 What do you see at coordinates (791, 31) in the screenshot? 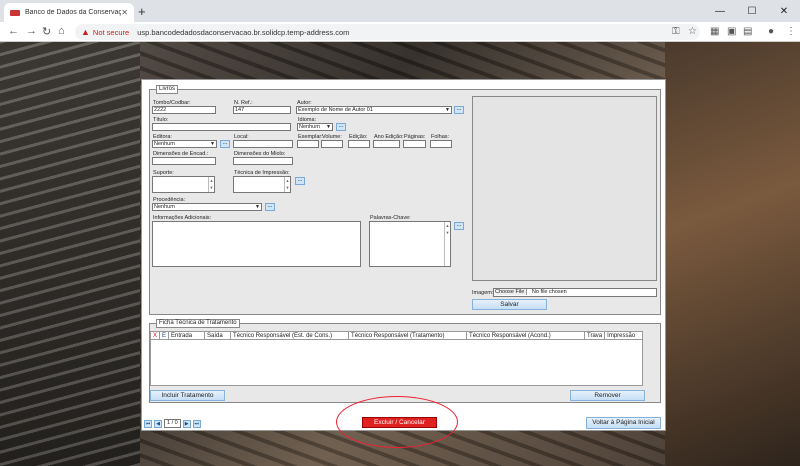
I see `menu-kebab-icon: ⋮` at bounding box center [791, 31].